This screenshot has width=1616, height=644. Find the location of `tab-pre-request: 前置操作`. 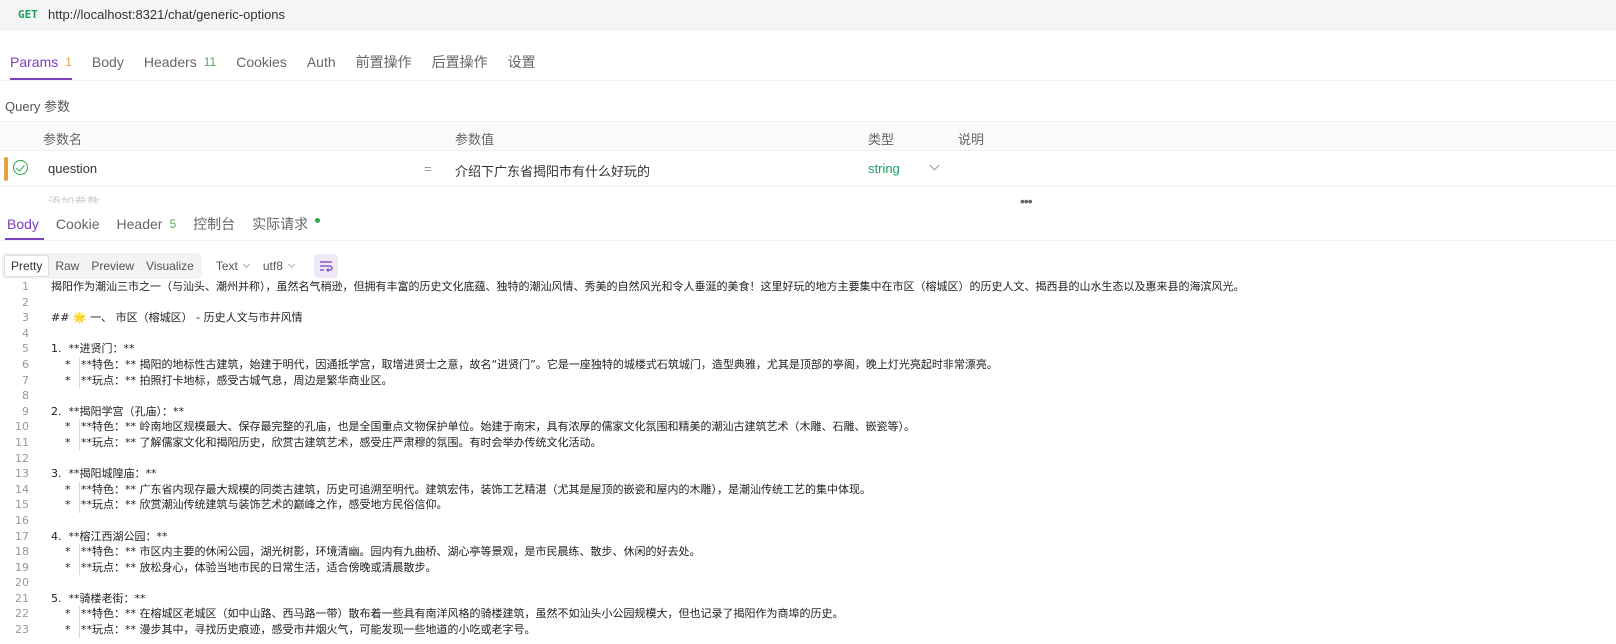

tab-pre-request: 前置操作 is located at coordinates (384, 62).